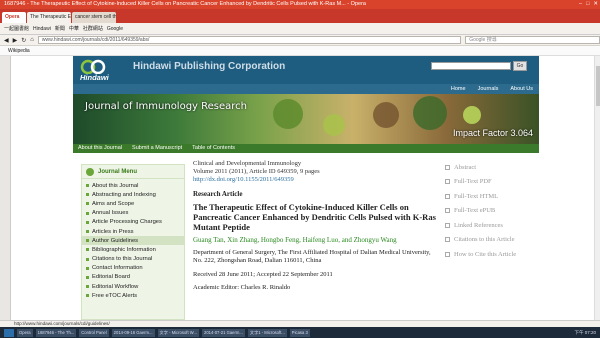 This screenshot has width=600, height=338. What do you see at coordinates (166, 106) in the screenshot?
I see `journal-title: Journal of Immunology Research` at bounding box center [166, 106].